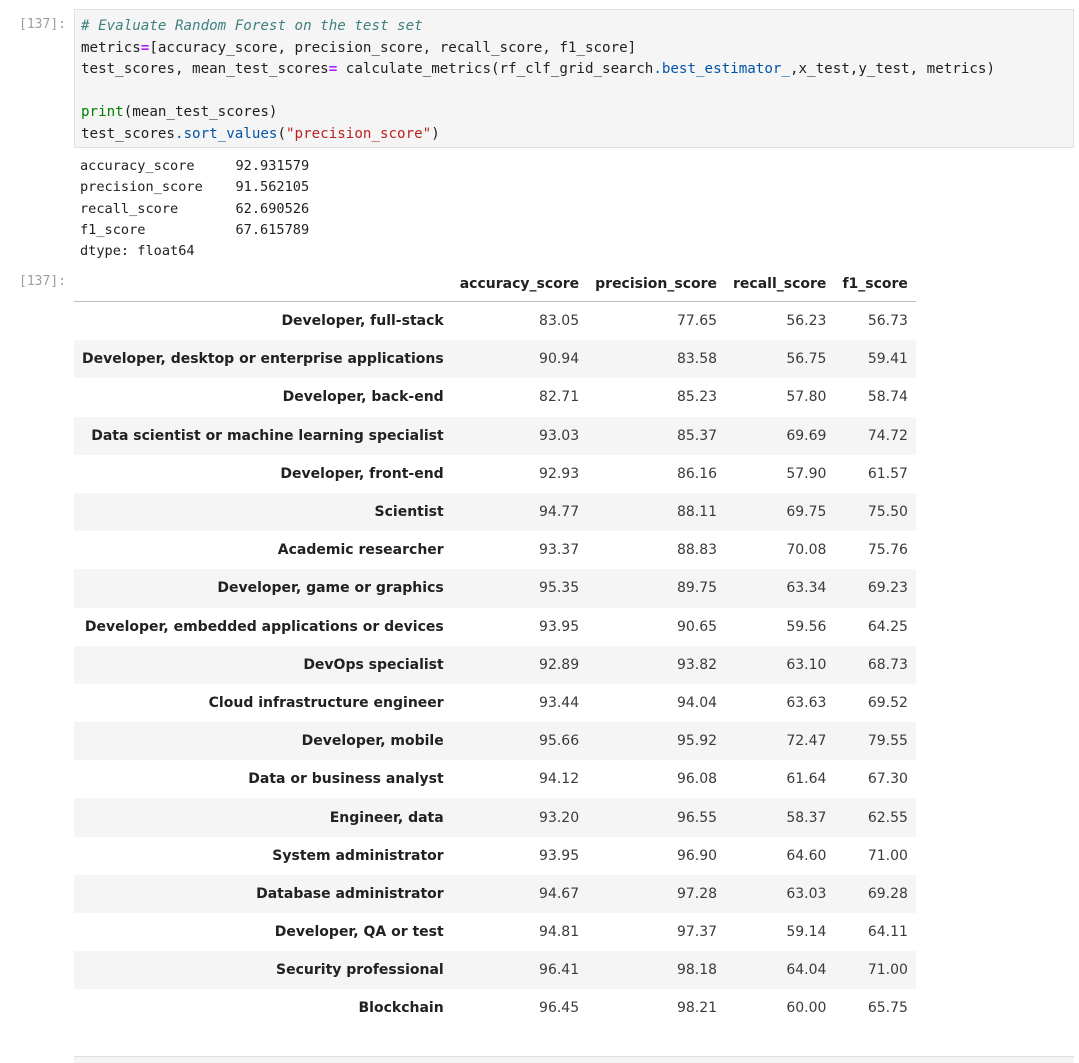 This screenshot has height=1063, width=1079. I want to click on table-cell: 95.66, so click(559, 741).